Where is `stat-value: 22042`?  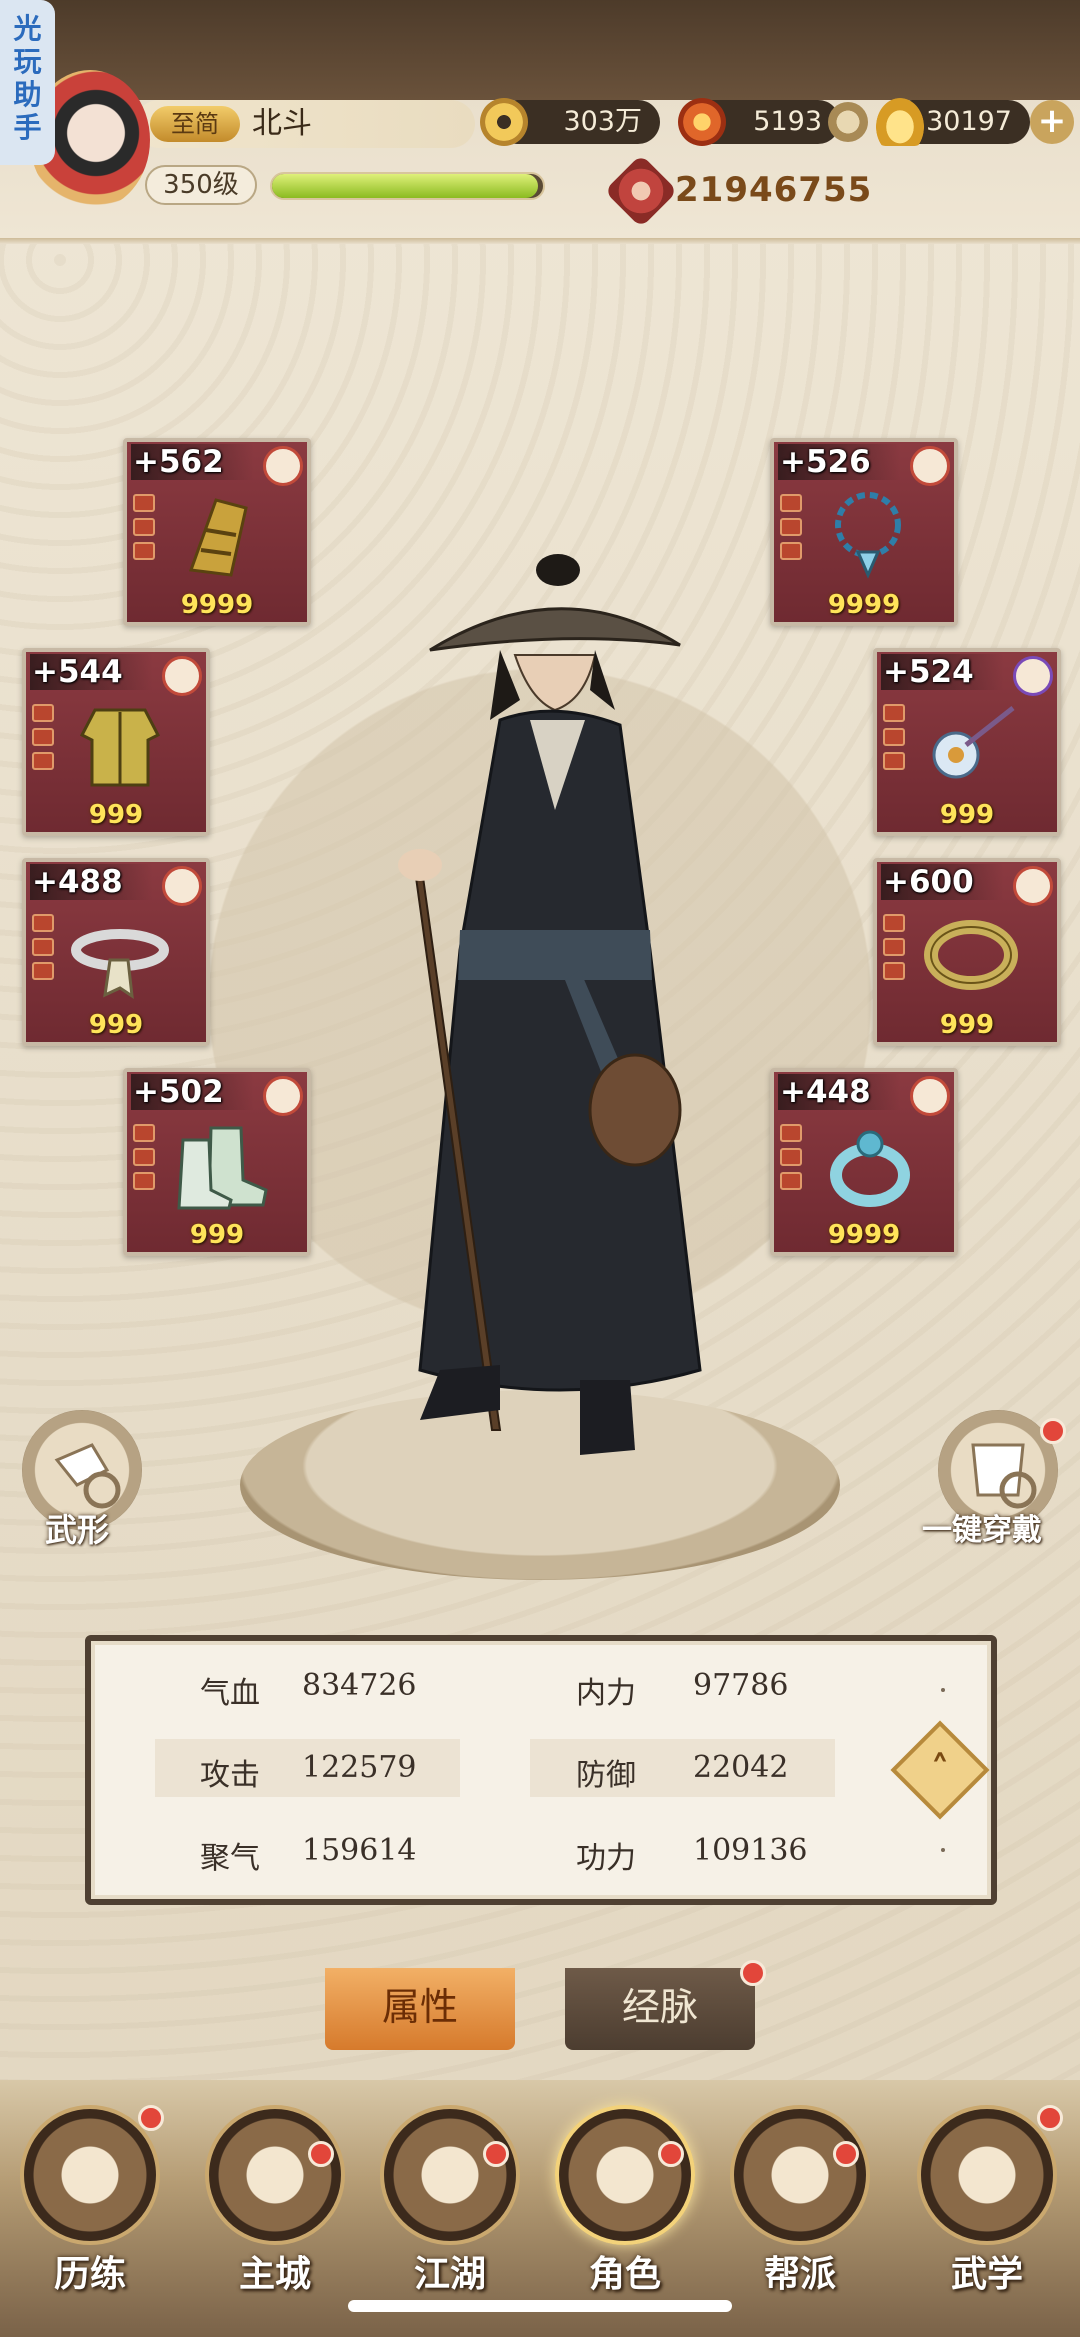
stat-value: 22042 is located at coordinates (741, 1767).